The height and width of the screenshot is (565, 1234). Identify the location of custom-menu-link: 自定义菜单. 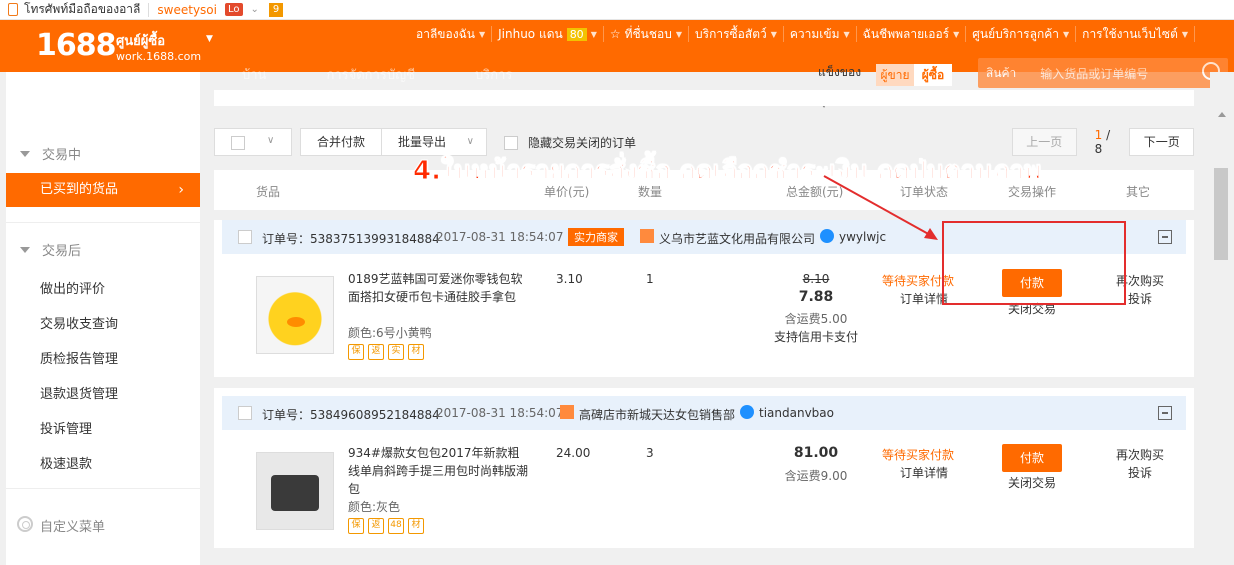
(72, 525).